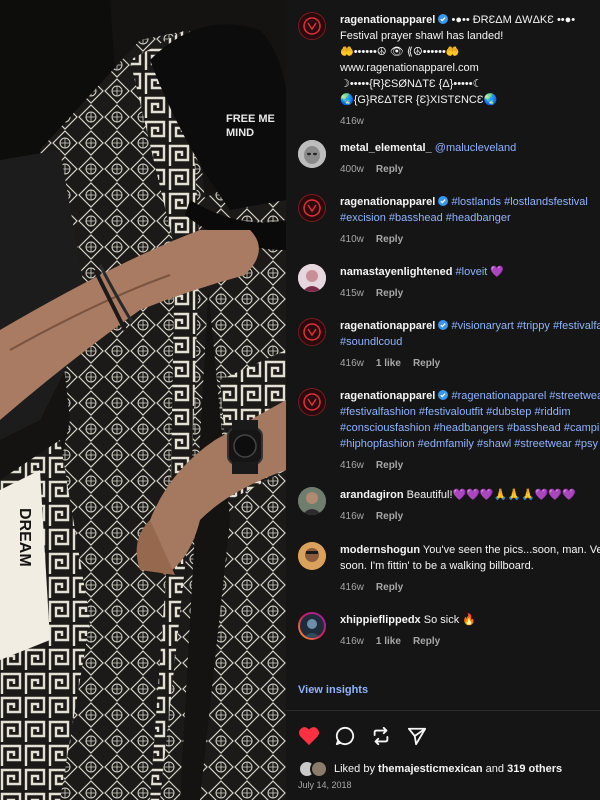  I want to click on like-button, so click(309, 736).